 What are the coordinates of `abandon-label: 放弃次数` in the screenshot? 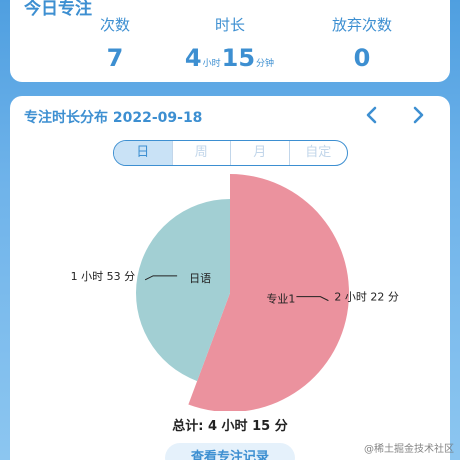 It's located at (361, 25).